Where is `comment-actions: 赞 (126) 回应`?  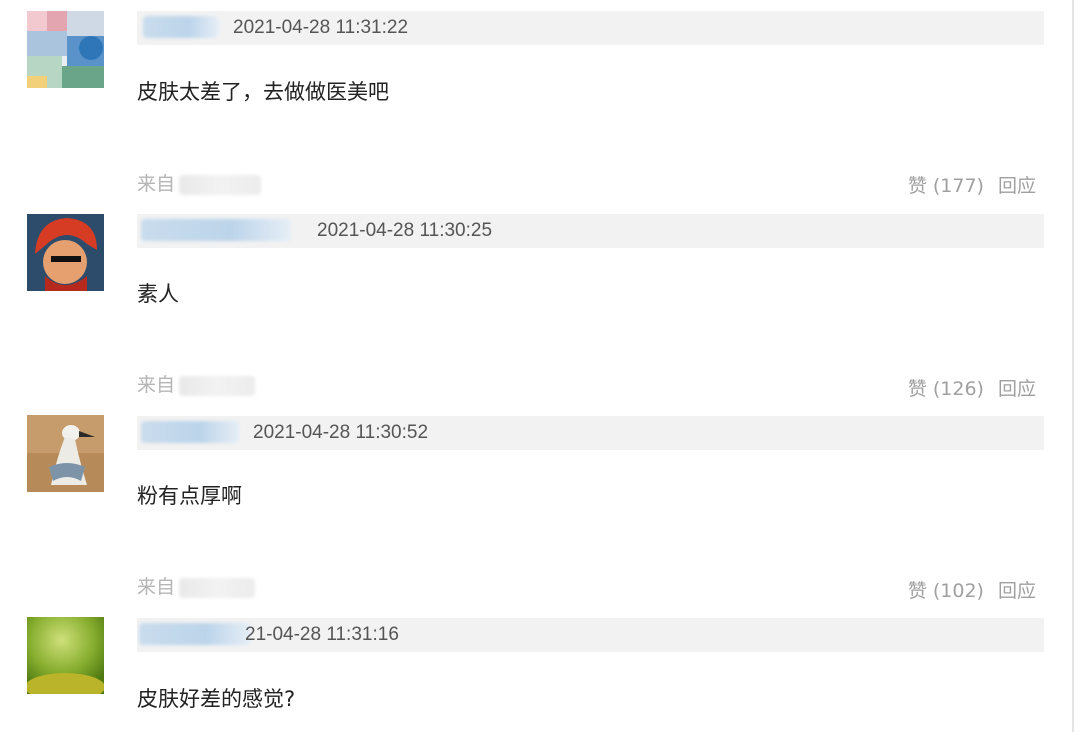
comment-actions: 赞 (126) 回应 is located at coordinates (965, 387).